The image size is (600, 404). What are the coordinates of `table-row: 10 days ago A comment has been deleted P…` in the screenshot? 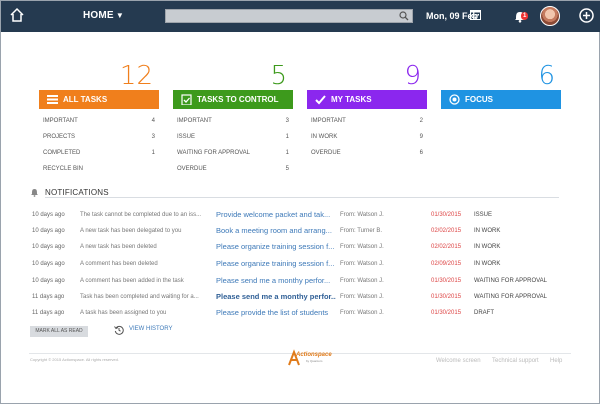 It's located at (297, 264).